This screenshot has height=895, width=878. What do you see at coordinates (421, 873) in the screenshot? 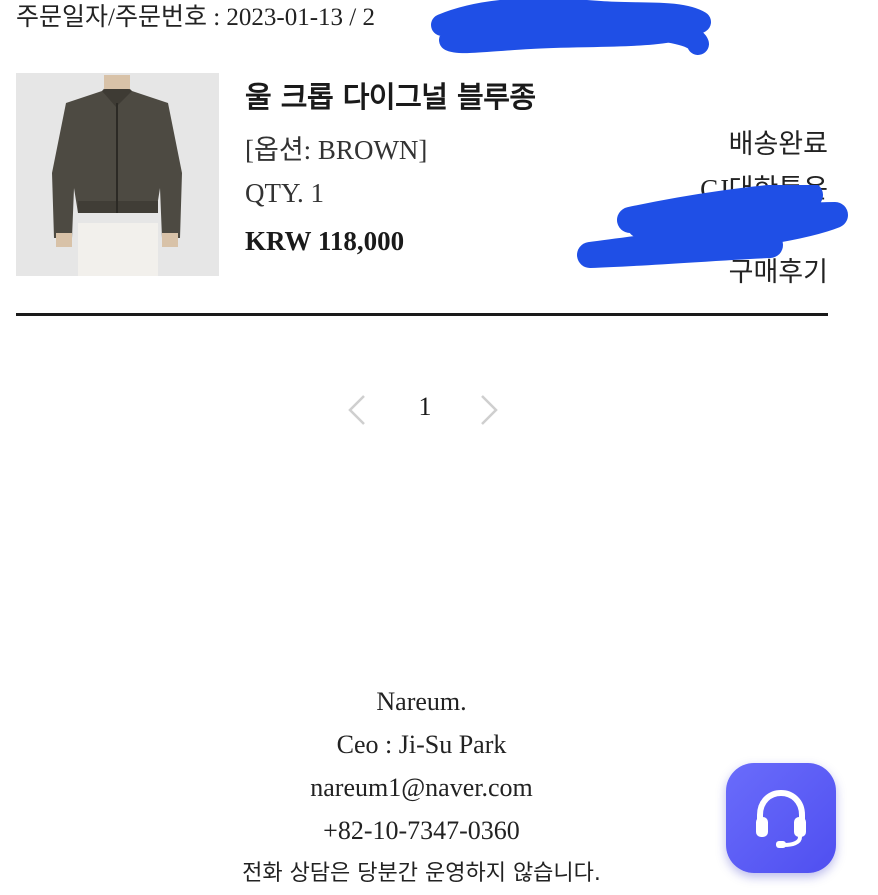
I see `footer-notice: 전화 상담은 당분간 운영하지 않습니다.` at bounding box center [421, 873].